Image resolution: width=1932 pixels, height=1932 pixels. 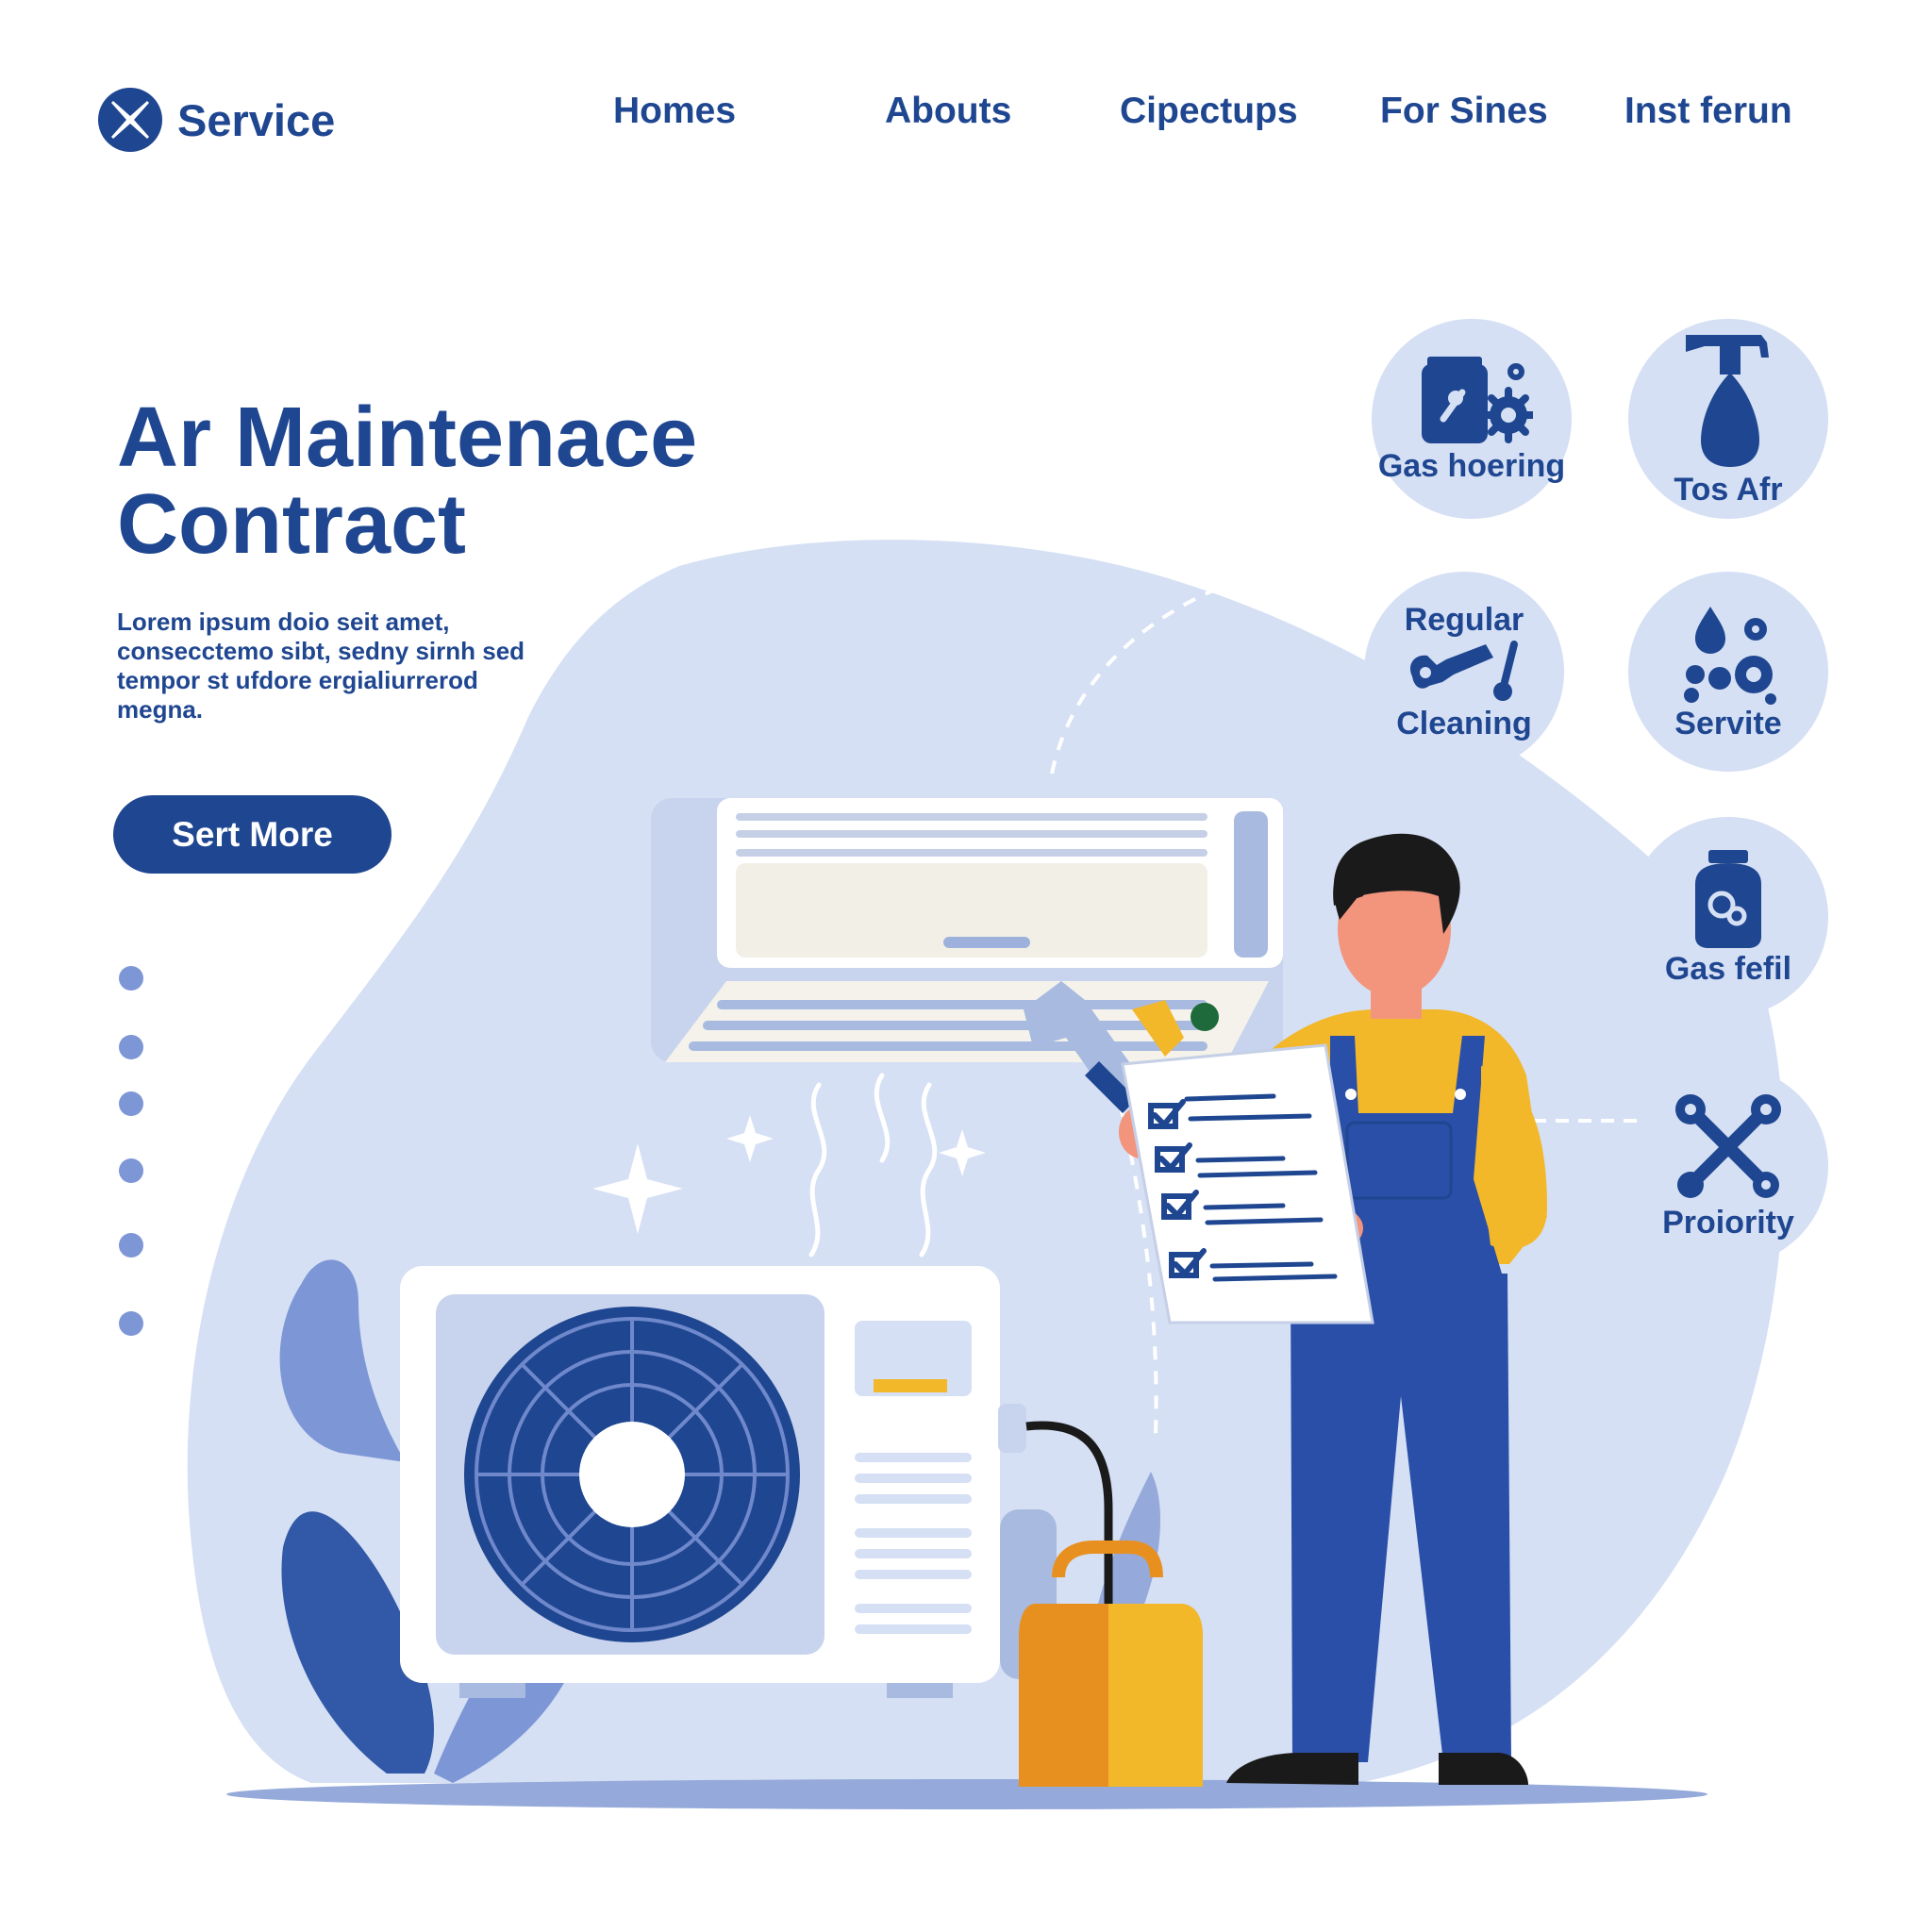 I want to click on service-regular-cleaning: Regular Cleaning, so click(x=1464, y=672).